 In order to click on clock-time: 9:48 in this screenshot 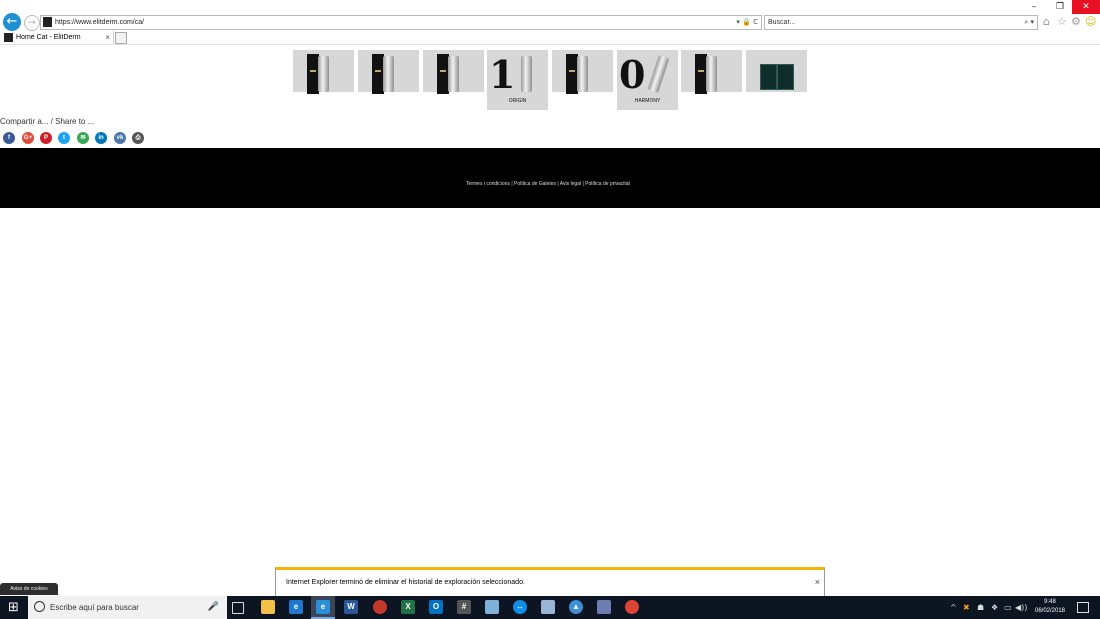, I will do `click(1050, 602)`.